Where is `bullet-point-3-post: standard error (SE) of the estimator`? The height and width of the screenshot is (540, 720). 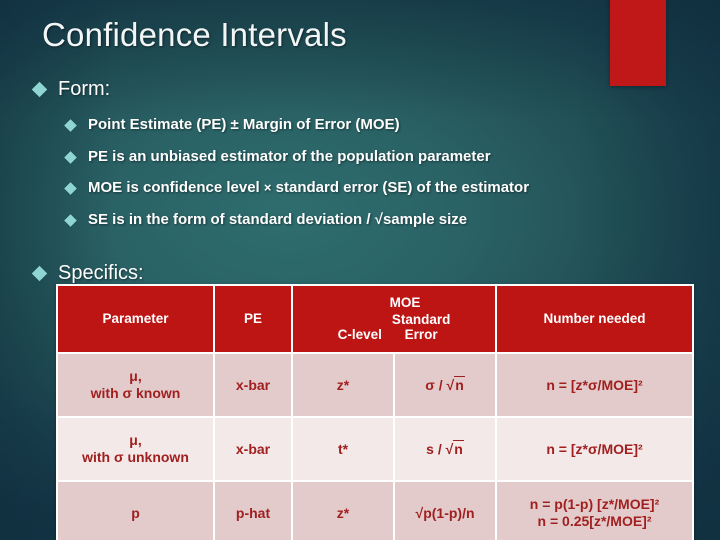
bullet-point-3-post: standard error (SE) of the estimator is located at coordinates (400, 187).